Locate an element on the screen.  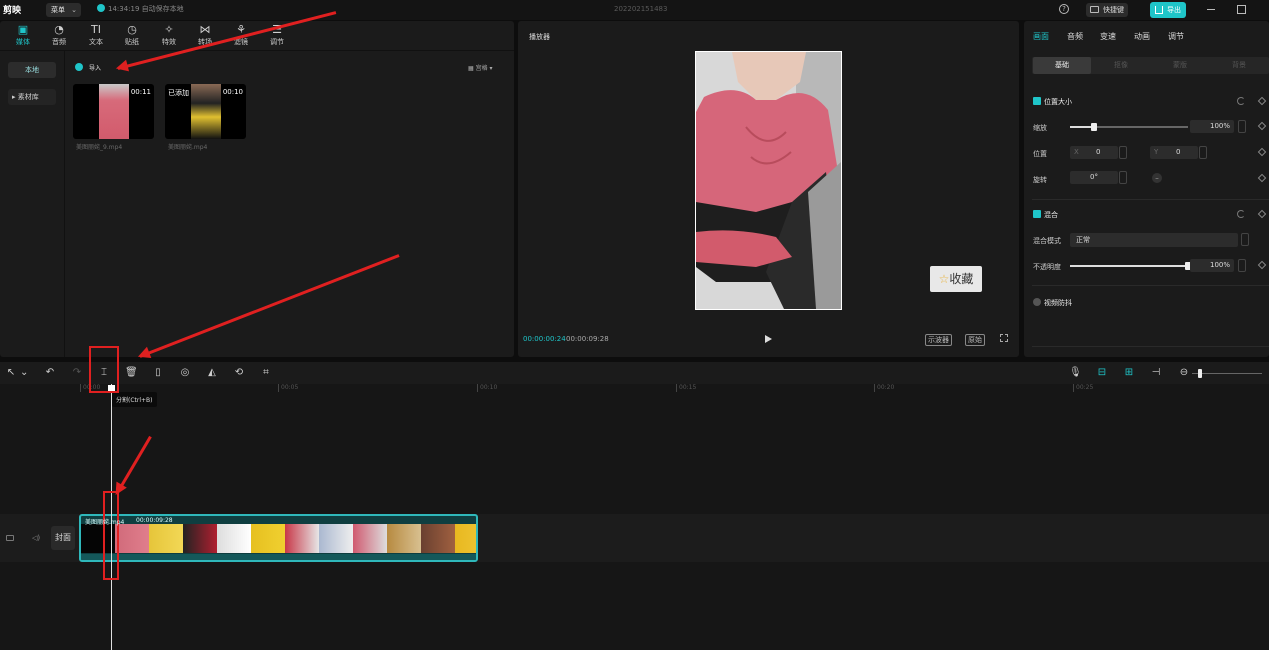
shortcut-button: 快捷键 is located at coordinates (1107, 10).